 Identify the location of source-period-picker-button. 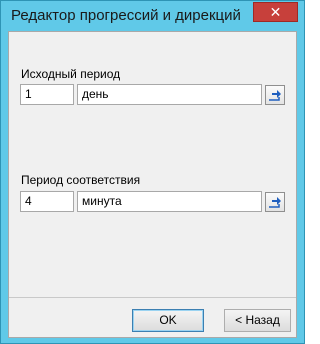
(275, 95).